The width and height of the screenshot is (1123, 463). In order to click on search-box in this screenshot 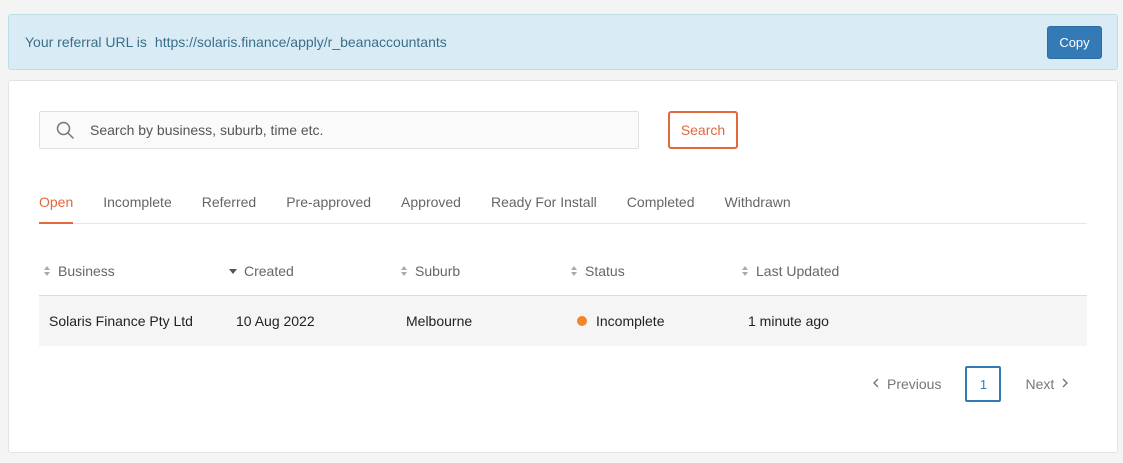, I will do `click(339, 130)`.